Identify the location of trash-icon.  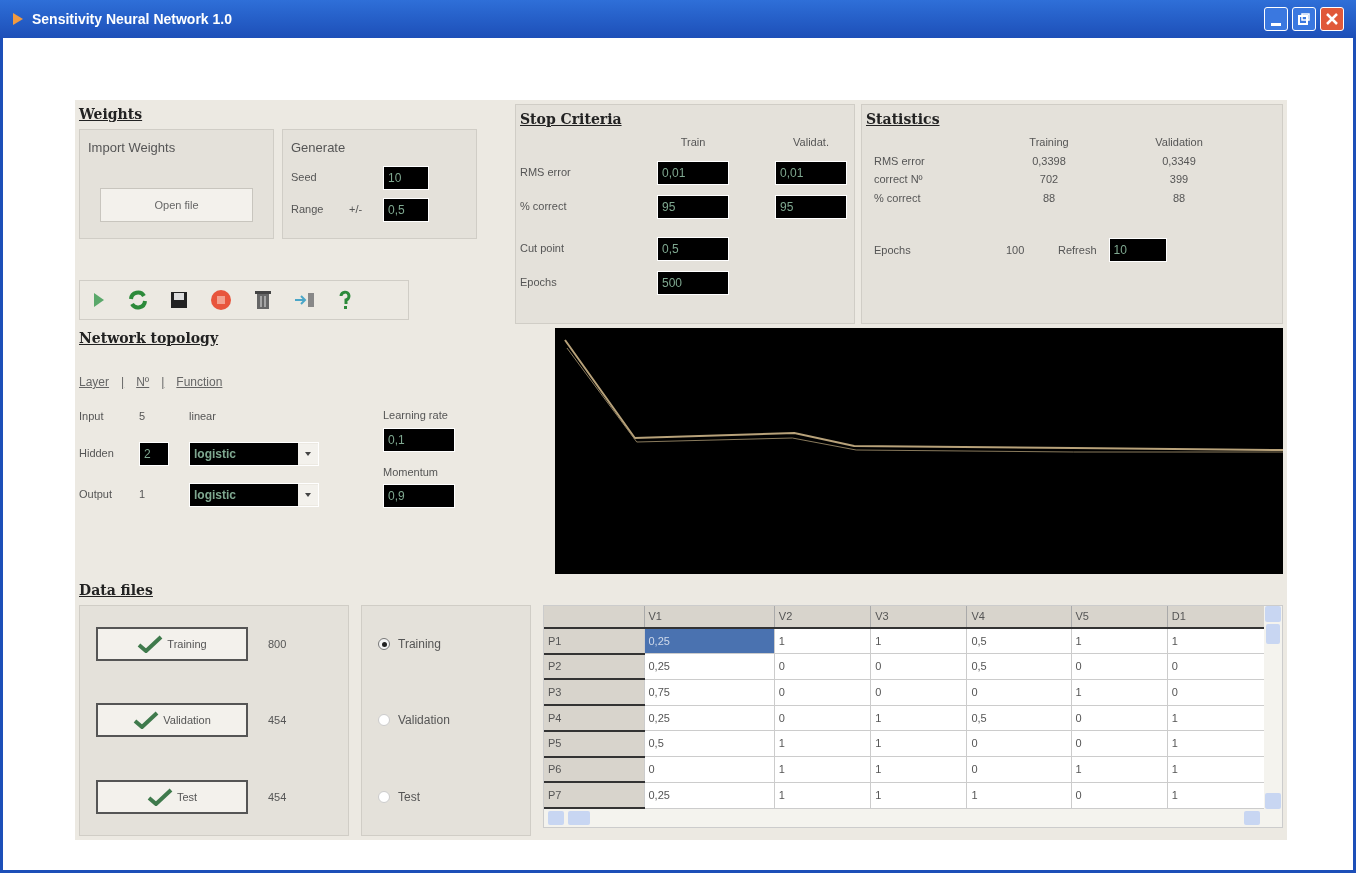
(263, 300).